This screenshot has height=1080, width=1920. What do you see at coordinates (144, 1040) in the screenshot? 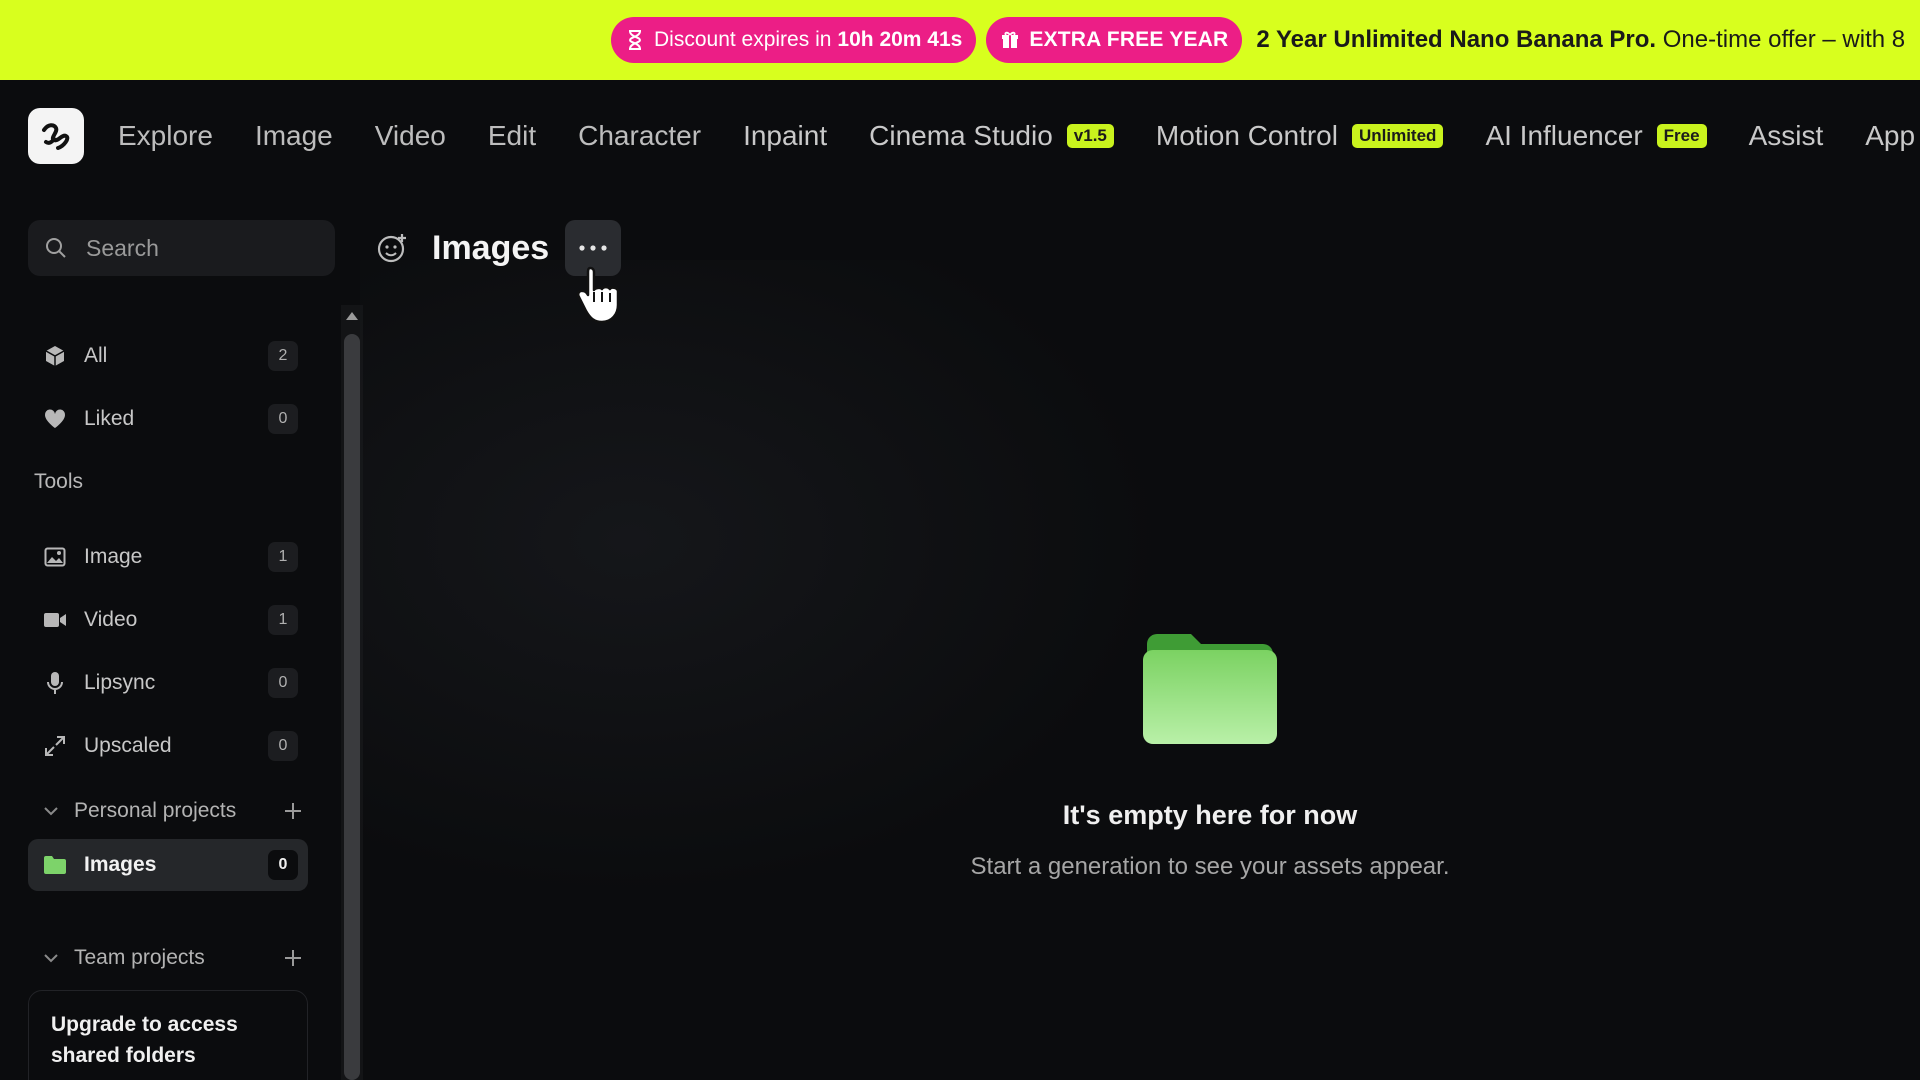
I see `upgrade-text: Upgrade to access shared folders` at bounding box center [144, 1040].